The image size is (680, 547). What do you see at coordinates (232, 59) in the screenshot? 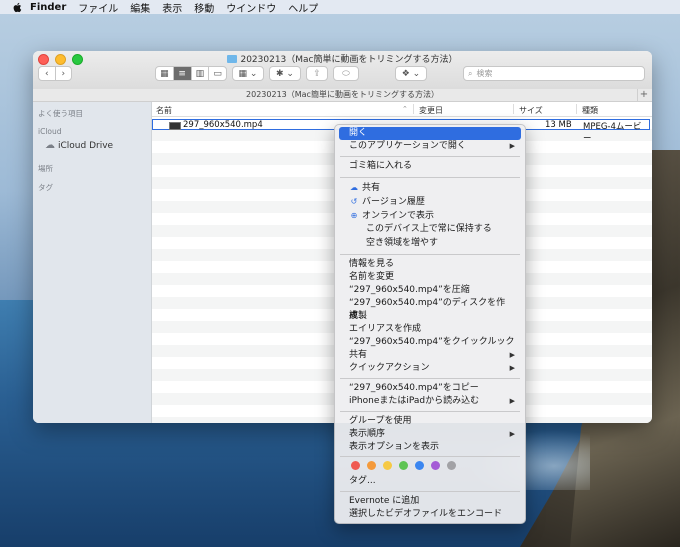
I see `folder-icon` at bounding box center [232, 59].